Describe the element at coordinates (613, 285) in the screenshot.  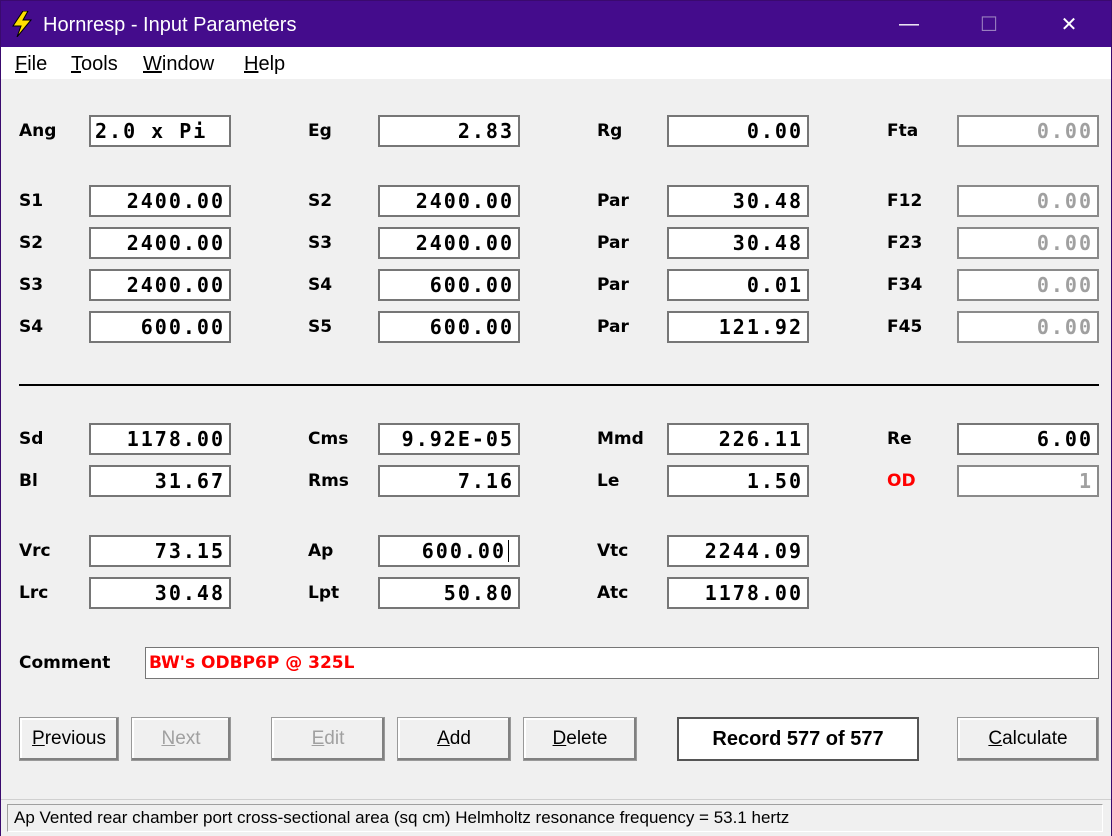
I see `par3-label: Par` at that location.